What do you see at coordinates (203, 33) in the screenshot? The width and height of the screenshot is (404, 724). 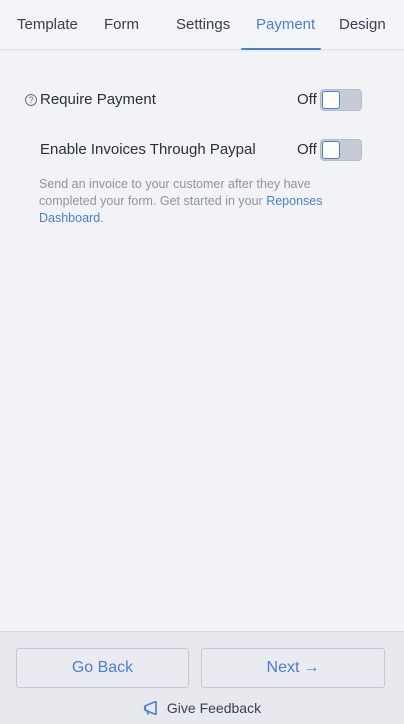 I see `tab-settings: Settings` at bounding box center [203, 33].